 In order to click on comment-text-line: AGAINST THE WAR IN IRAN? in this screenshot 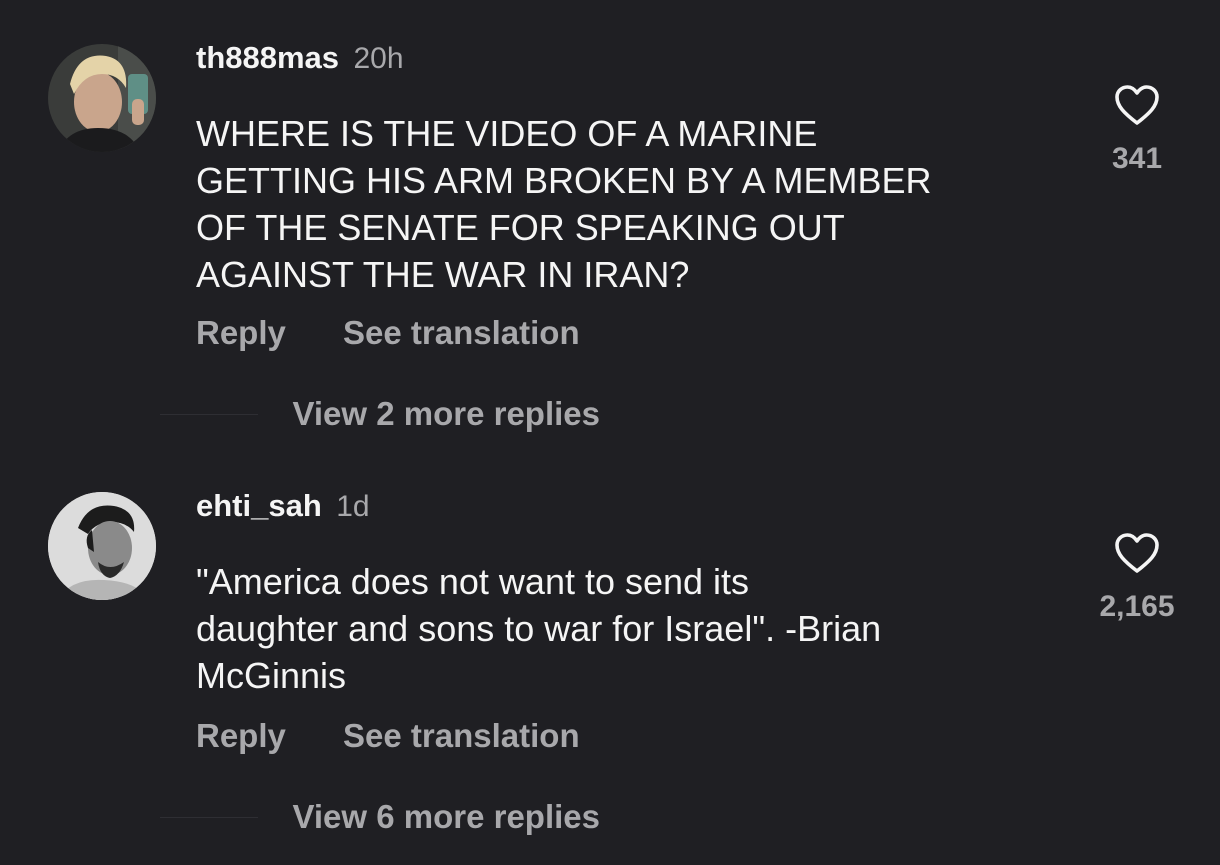, I will do `click(443, 274)`.